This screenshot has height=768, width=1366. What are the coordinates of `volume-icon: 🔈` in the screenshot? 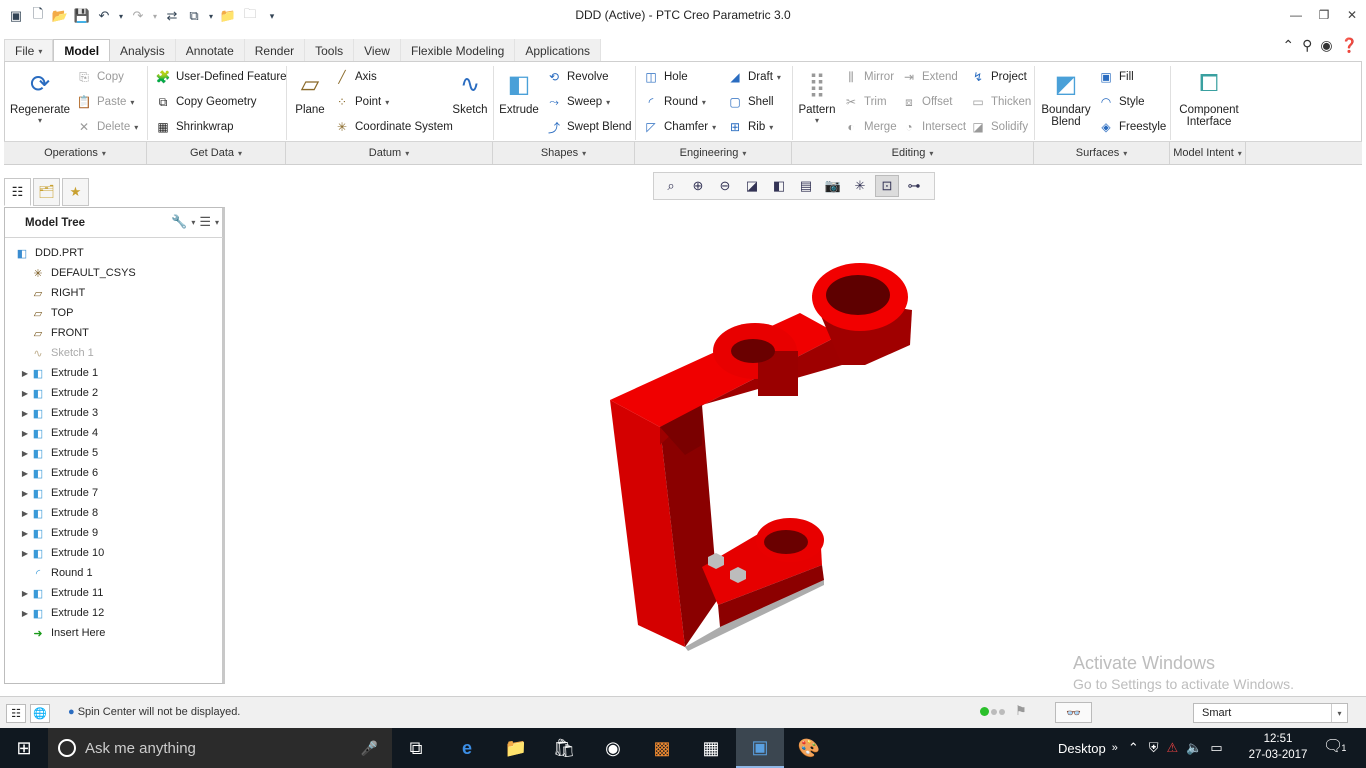 It's located at (1194, 748).